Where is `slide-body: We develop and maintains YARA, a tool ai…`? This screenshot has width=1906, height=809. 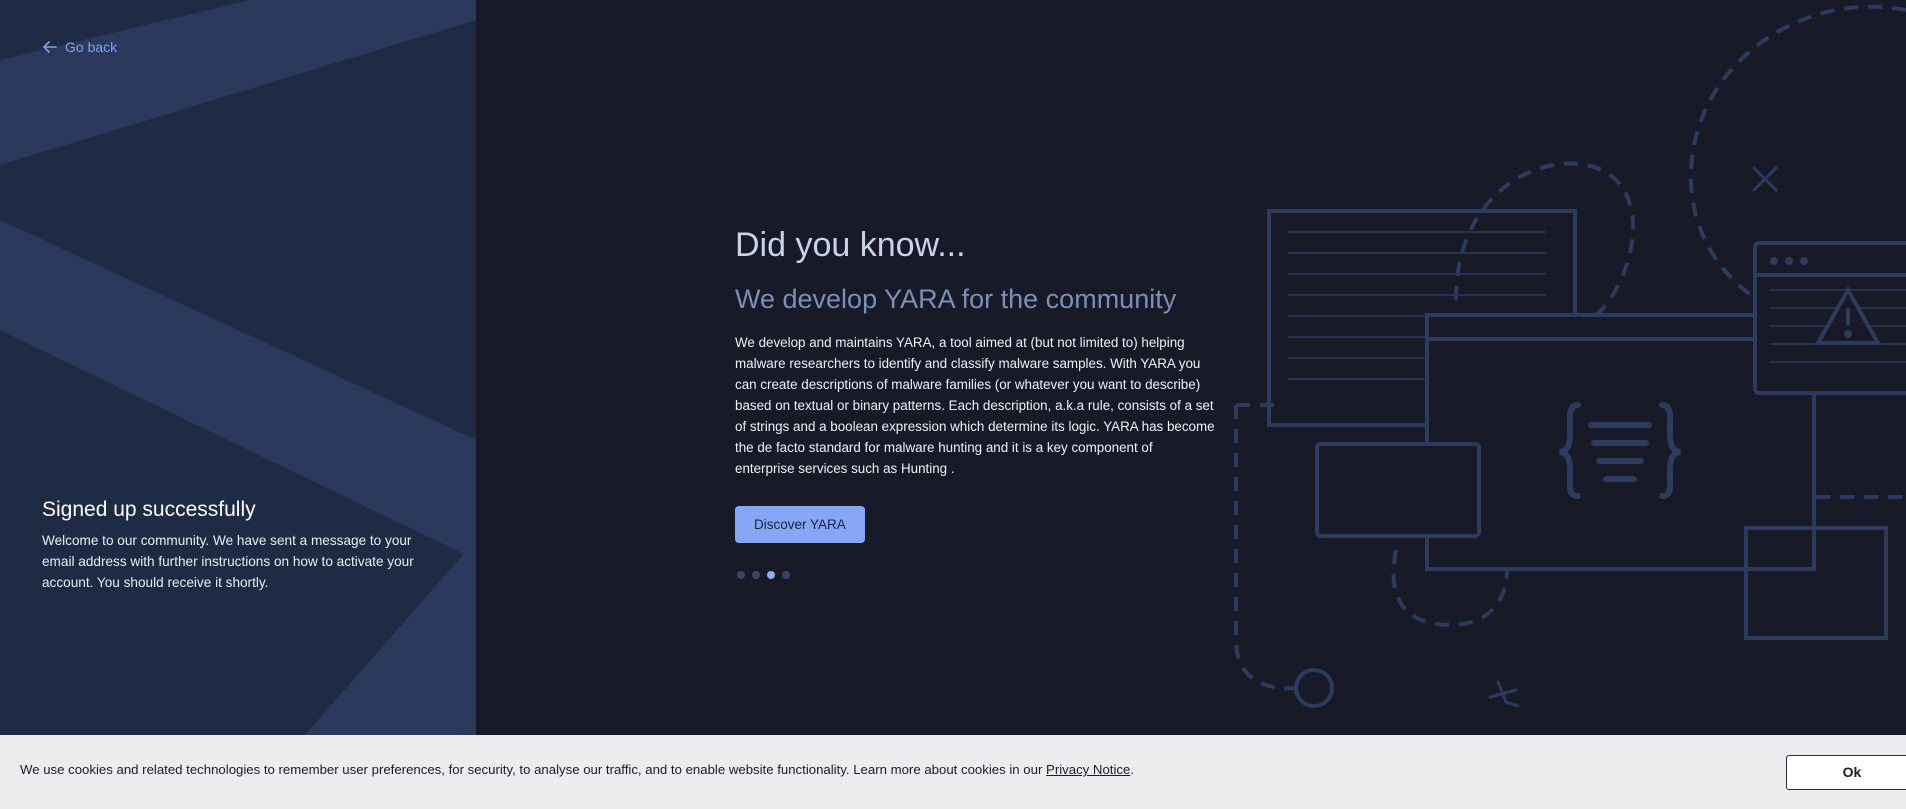 slide-body: We develop and maintains YARA, a tool ai… is located at coordinates (975, 405).